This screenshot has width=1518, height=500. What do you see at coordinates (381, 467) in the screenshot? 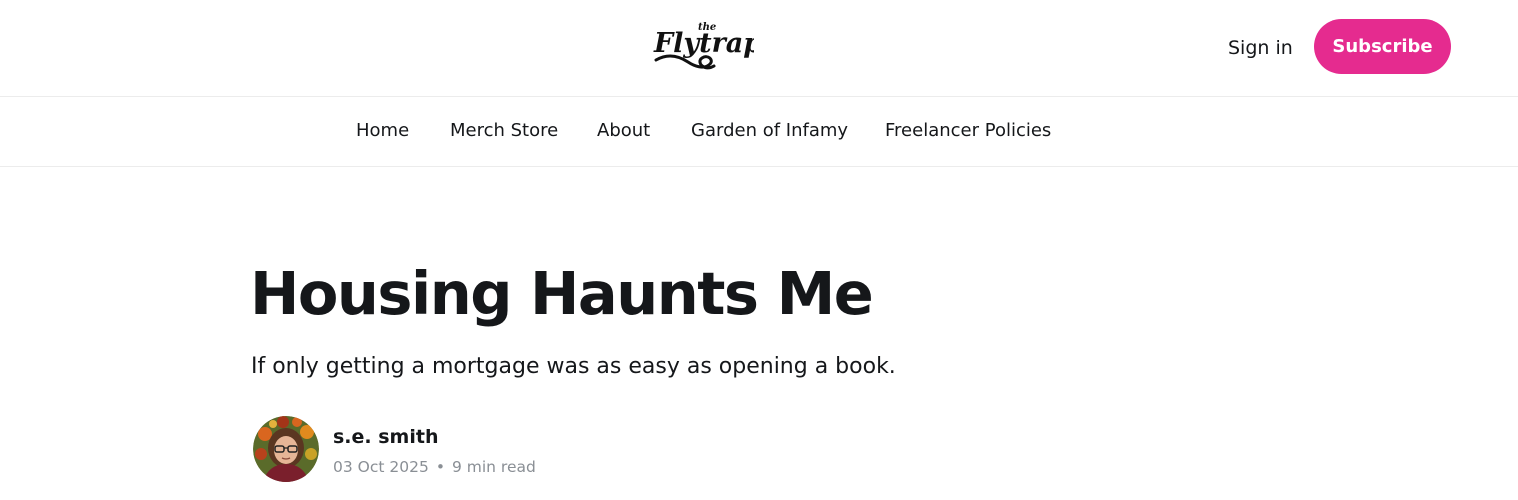
I see `publish-date: 03 Oct 2025` at bounding box center [381, 467].